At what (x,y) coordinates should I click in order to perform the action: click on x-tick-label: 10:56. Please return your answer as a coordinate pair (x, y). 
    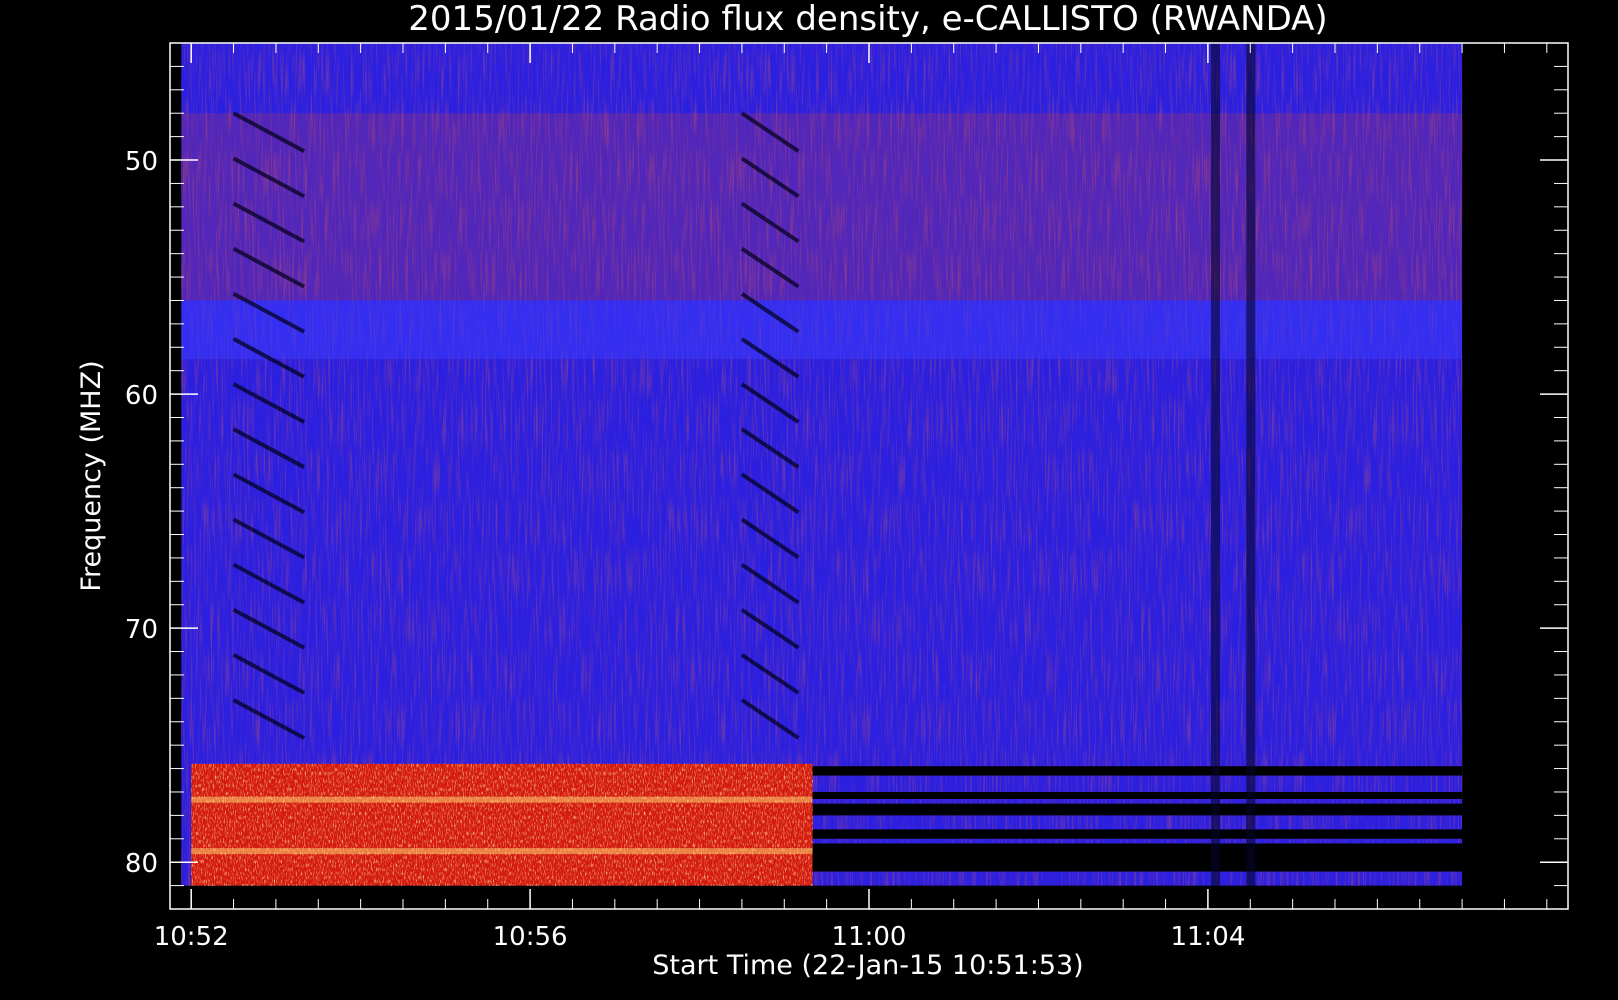
    Looking at the image, I should click on (530, 937).